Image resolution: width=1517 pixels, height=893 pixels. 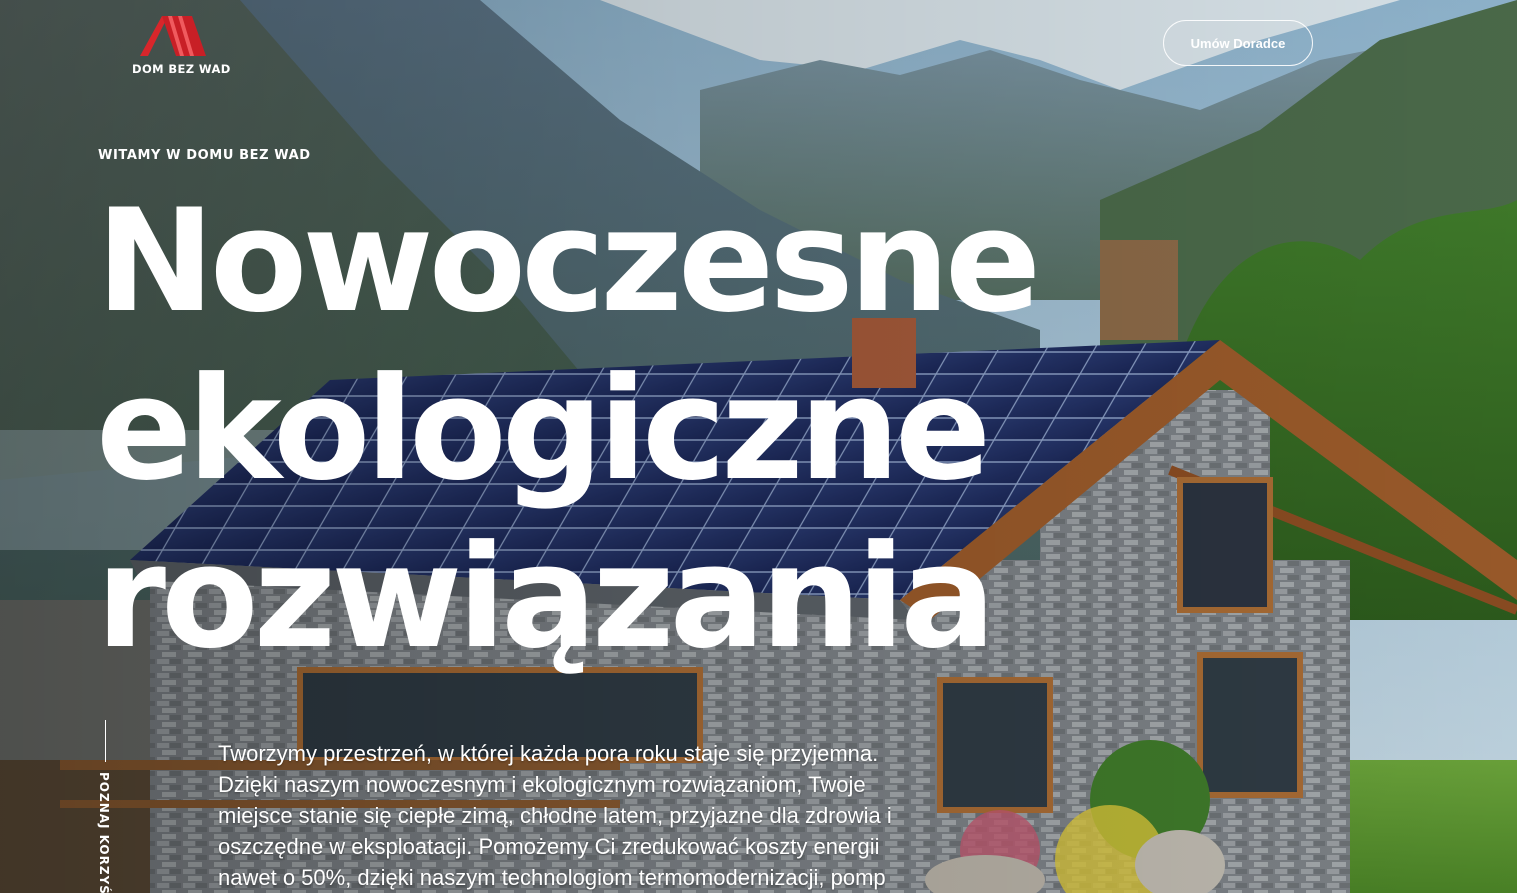 What do you see at coordinates (1238, 43) in the screenshot?
I see `book-advisor-button: Umów Doradce` at bounding box center [1238, 43].